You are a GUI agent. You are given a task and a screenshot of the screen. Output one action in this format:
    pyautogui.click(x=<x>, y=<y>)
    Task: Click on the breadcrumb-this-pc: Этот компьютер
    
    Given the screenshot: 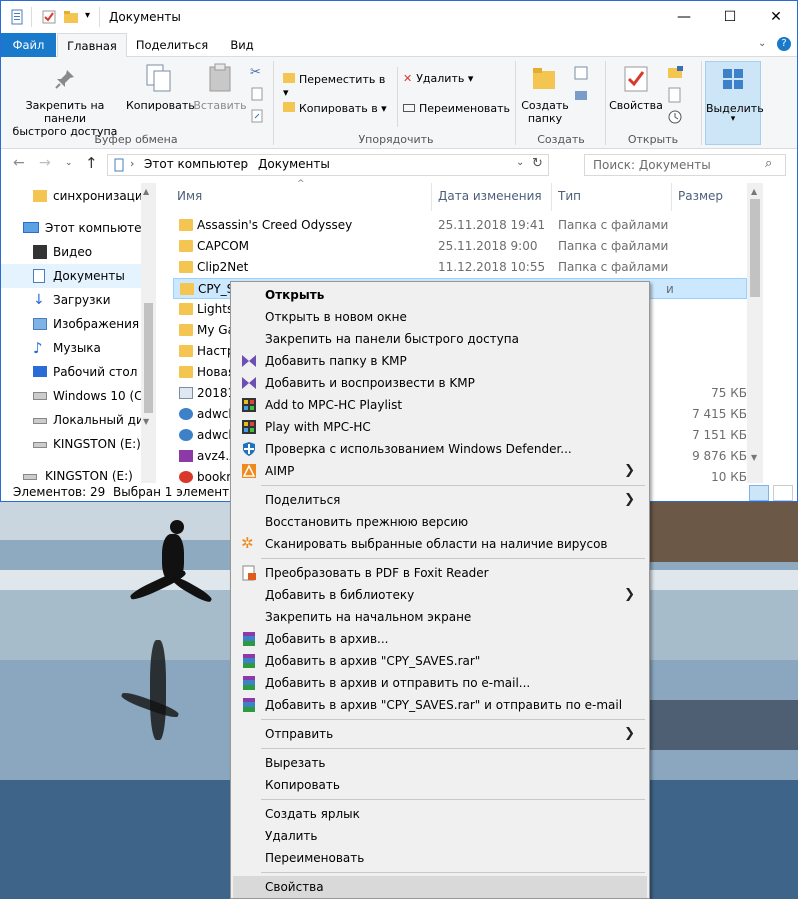 What is the action you would take?
    pyautogui.click(x=196, y=164)
    